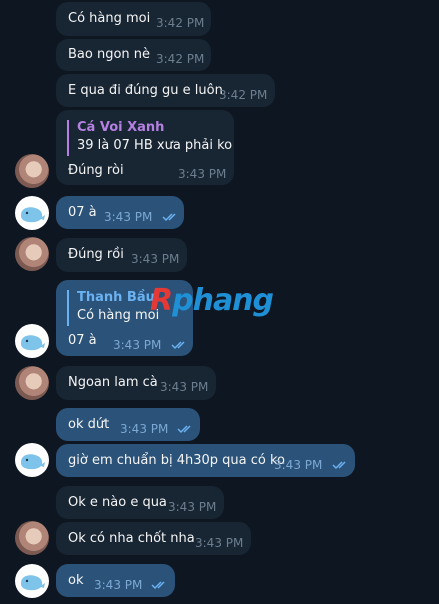 This screenshot has height=604, width=439. I want to click on message-bubble-incoming: Có hàng moi 3:42 PM, so click(133, 19).